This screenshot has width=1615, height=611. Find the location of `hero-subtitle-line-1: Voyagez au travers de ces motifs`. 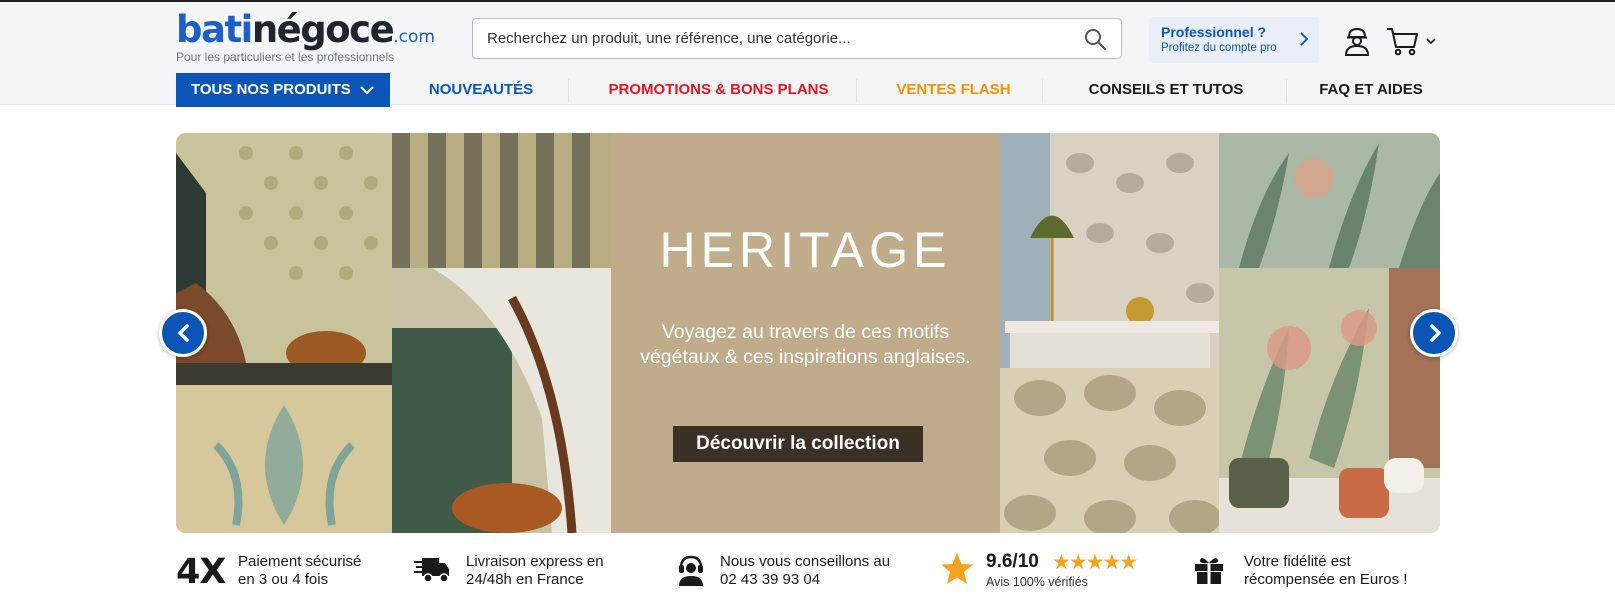

hero-subtitle-line-1: Voyagez au travers de ces motifs is located at coordinates (805, 332).